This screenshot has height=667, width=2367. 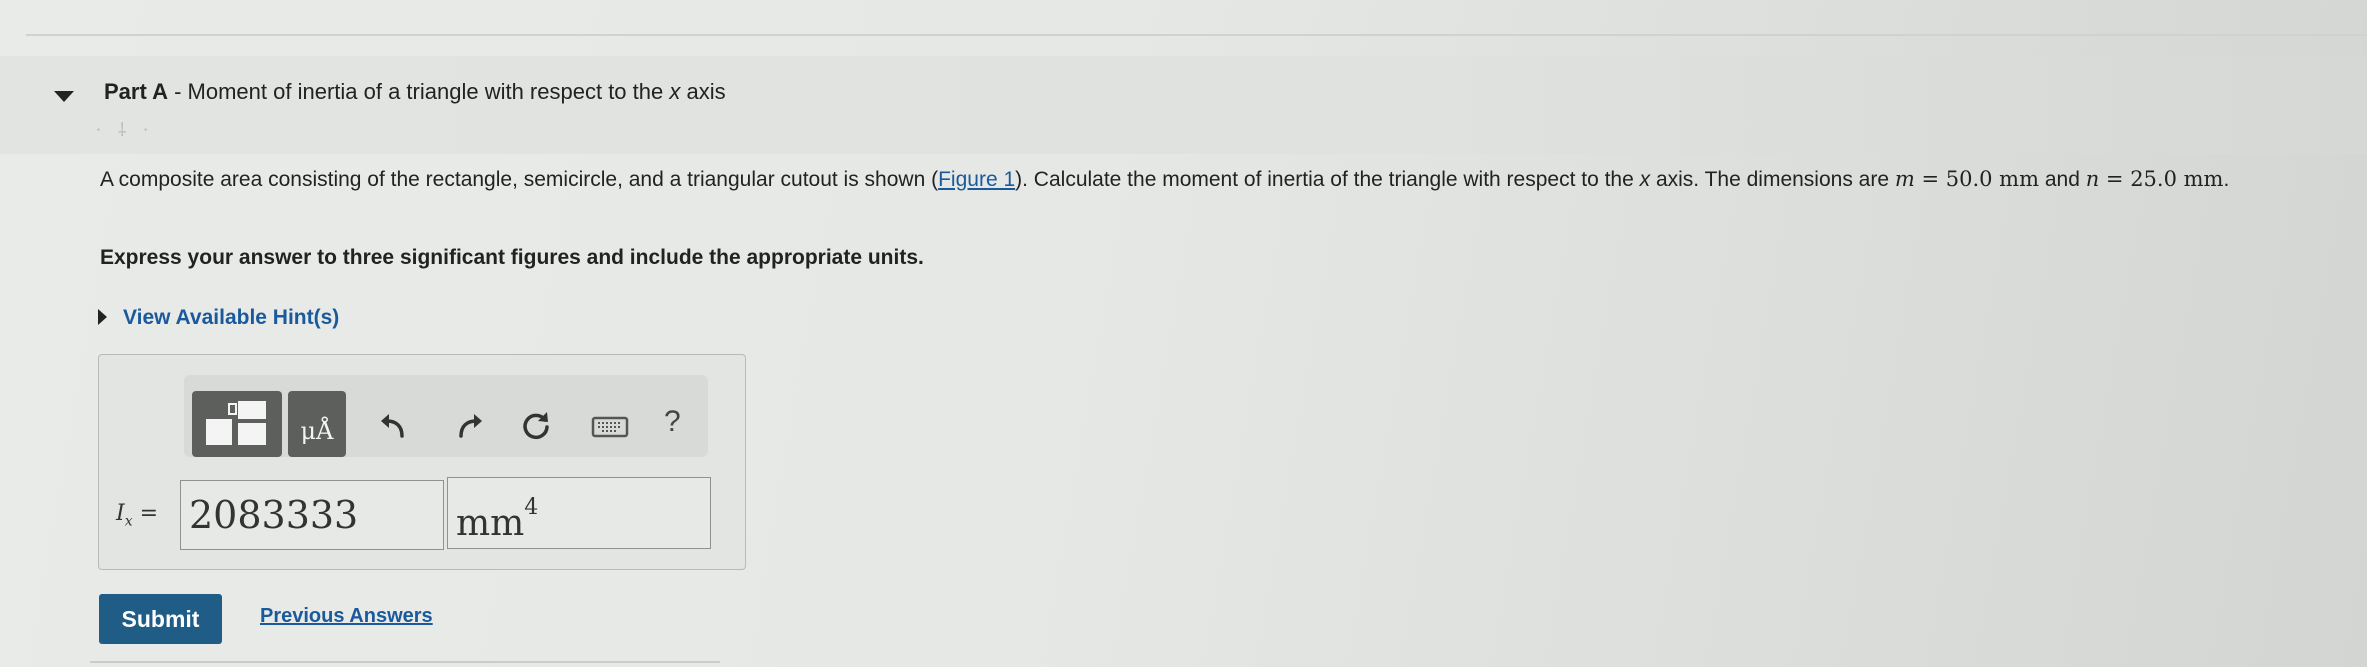 What do you see at coordinates (1183, 105) in the screenshot?
I see `part-header` at bounding box center [1183, 105].